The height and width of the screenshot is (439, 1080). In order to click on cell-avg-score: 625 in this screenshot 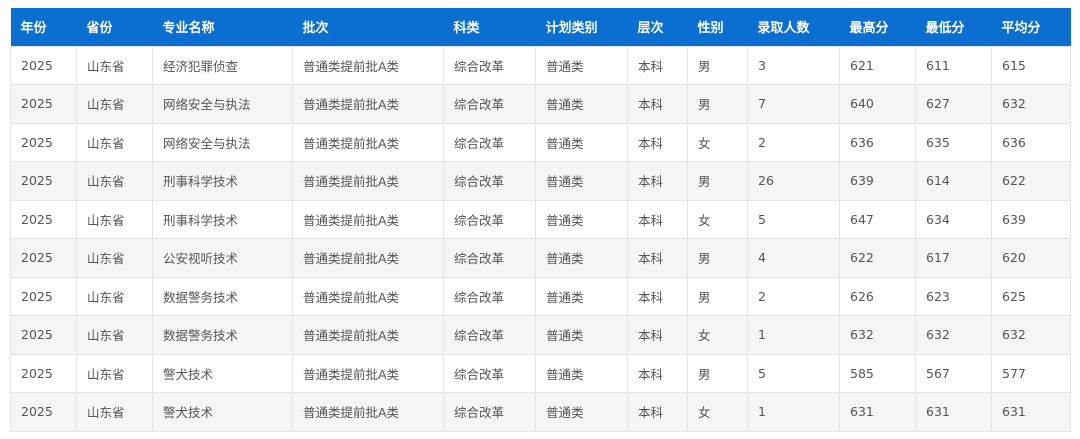, I will do `click(1031, 296)`.